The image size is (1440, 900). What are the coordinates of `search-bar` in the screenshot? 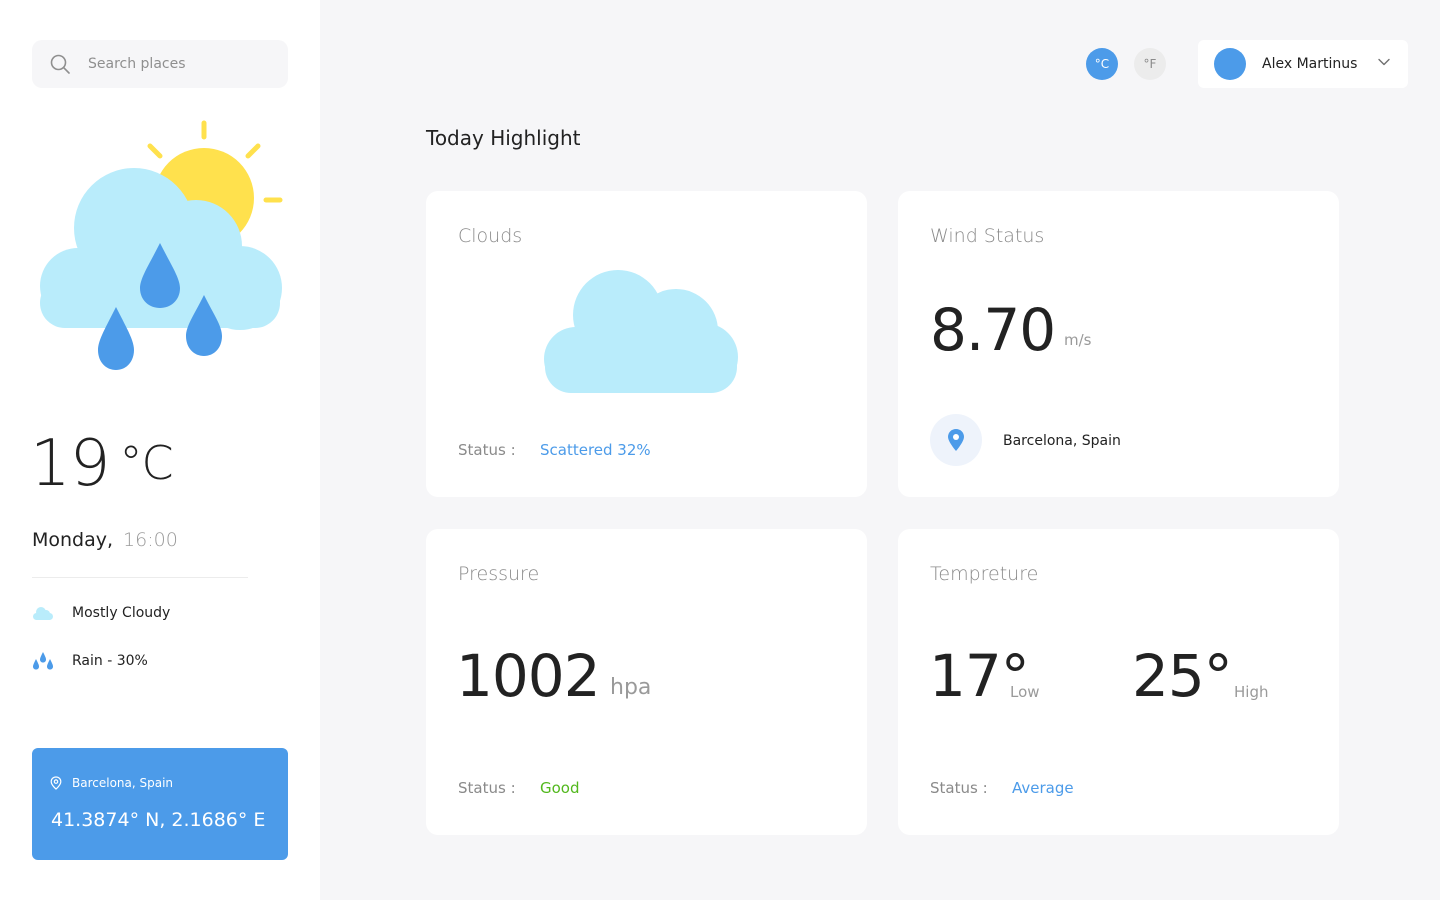 It's located at (160, 64).